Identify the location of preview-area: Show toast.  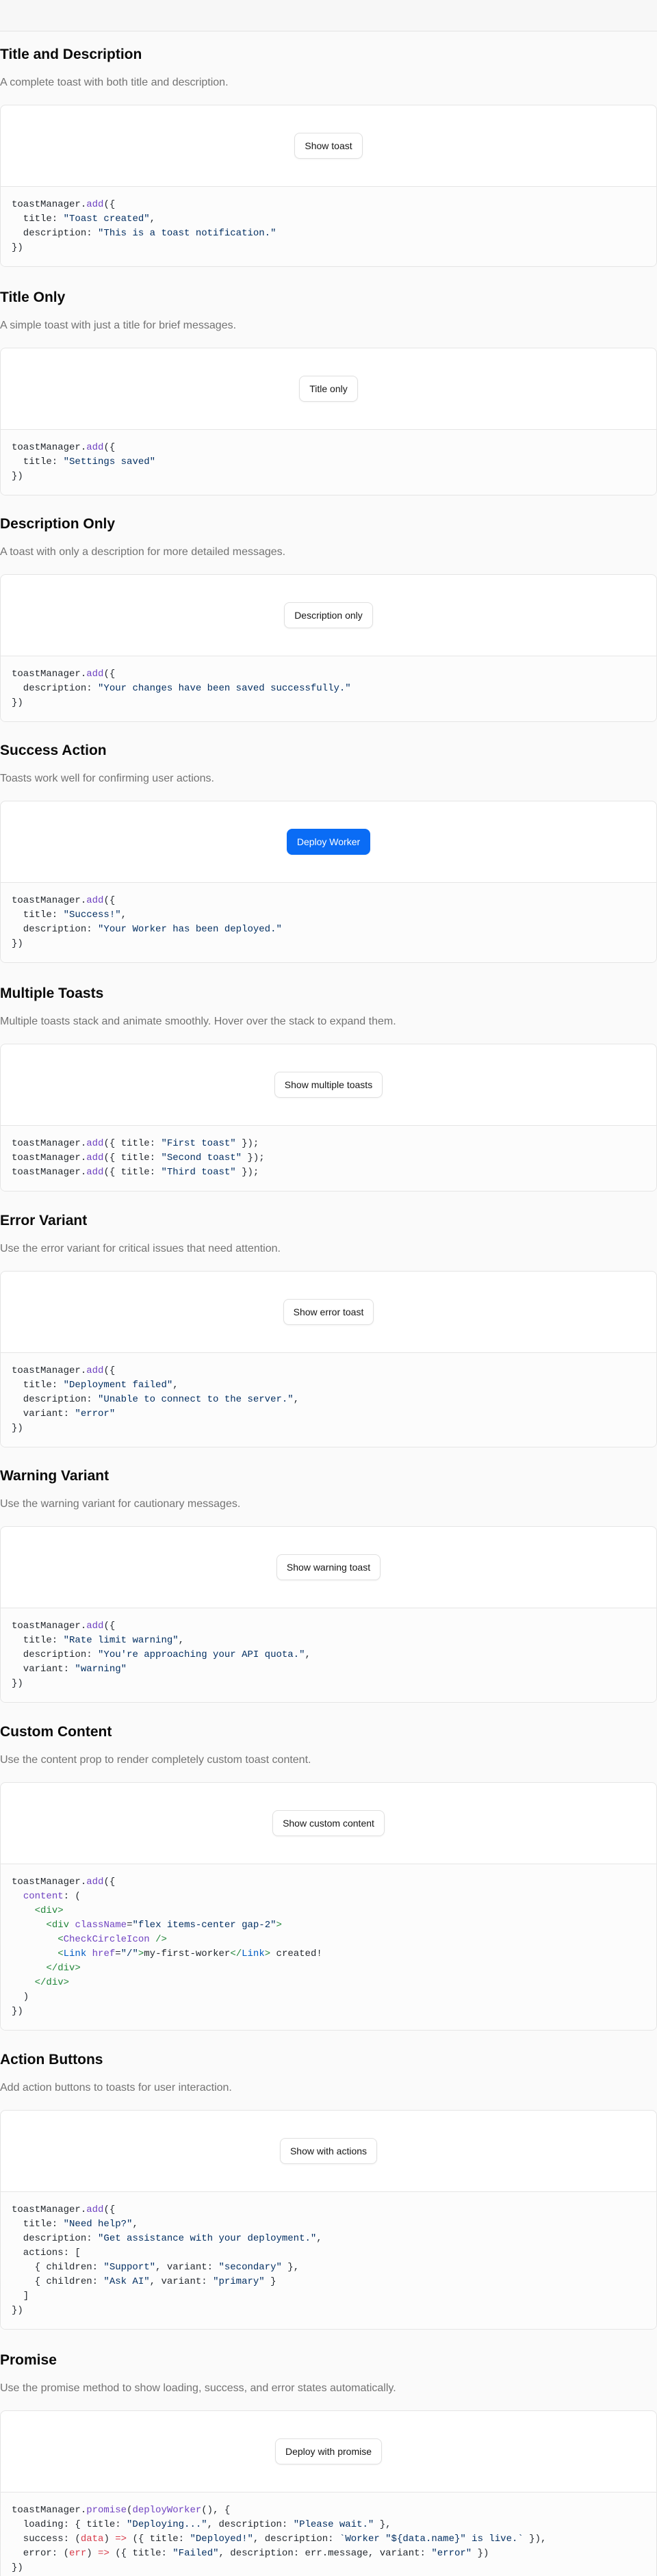
(328, 146).